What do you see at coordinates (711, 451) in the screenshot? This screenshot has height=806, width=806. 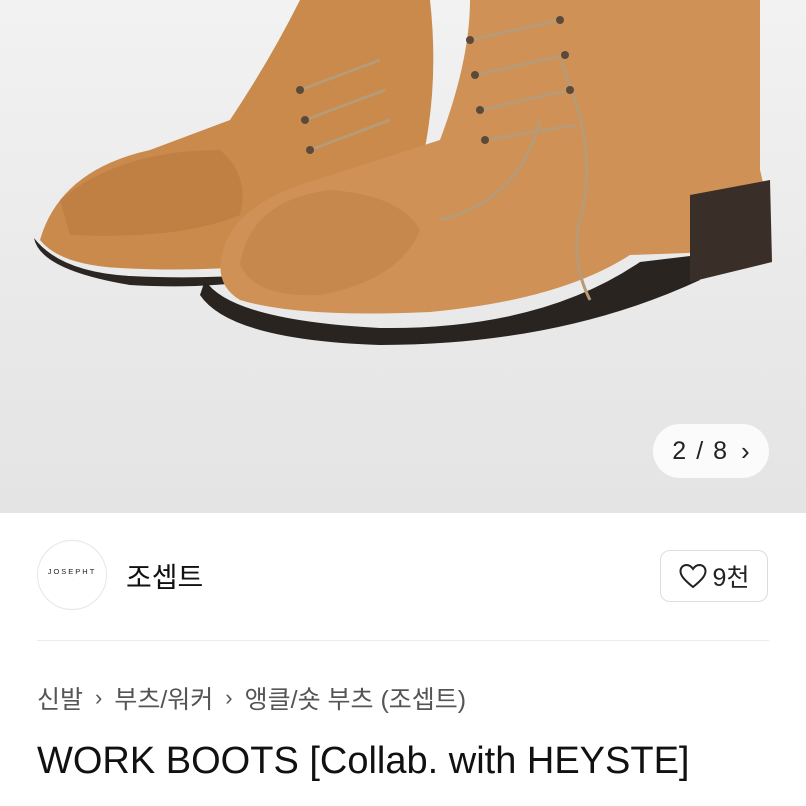 I see `image-counter: 2 / 8 ›` at bounding box center [711, 451].